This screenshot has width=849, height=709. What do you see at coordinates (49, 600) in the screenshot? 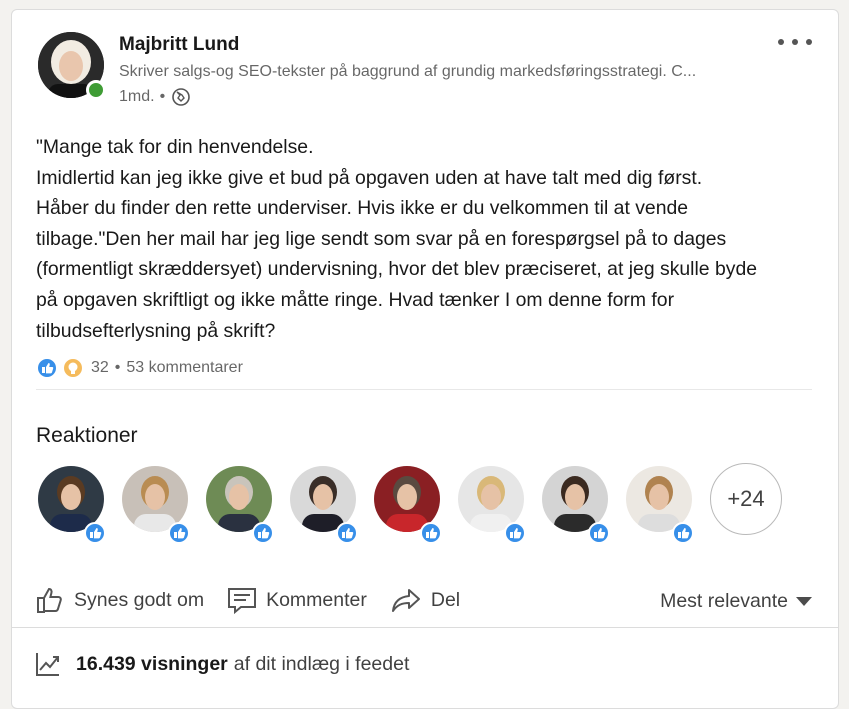
I see `thumbs-up-icon` at bounding box center [49, 600].